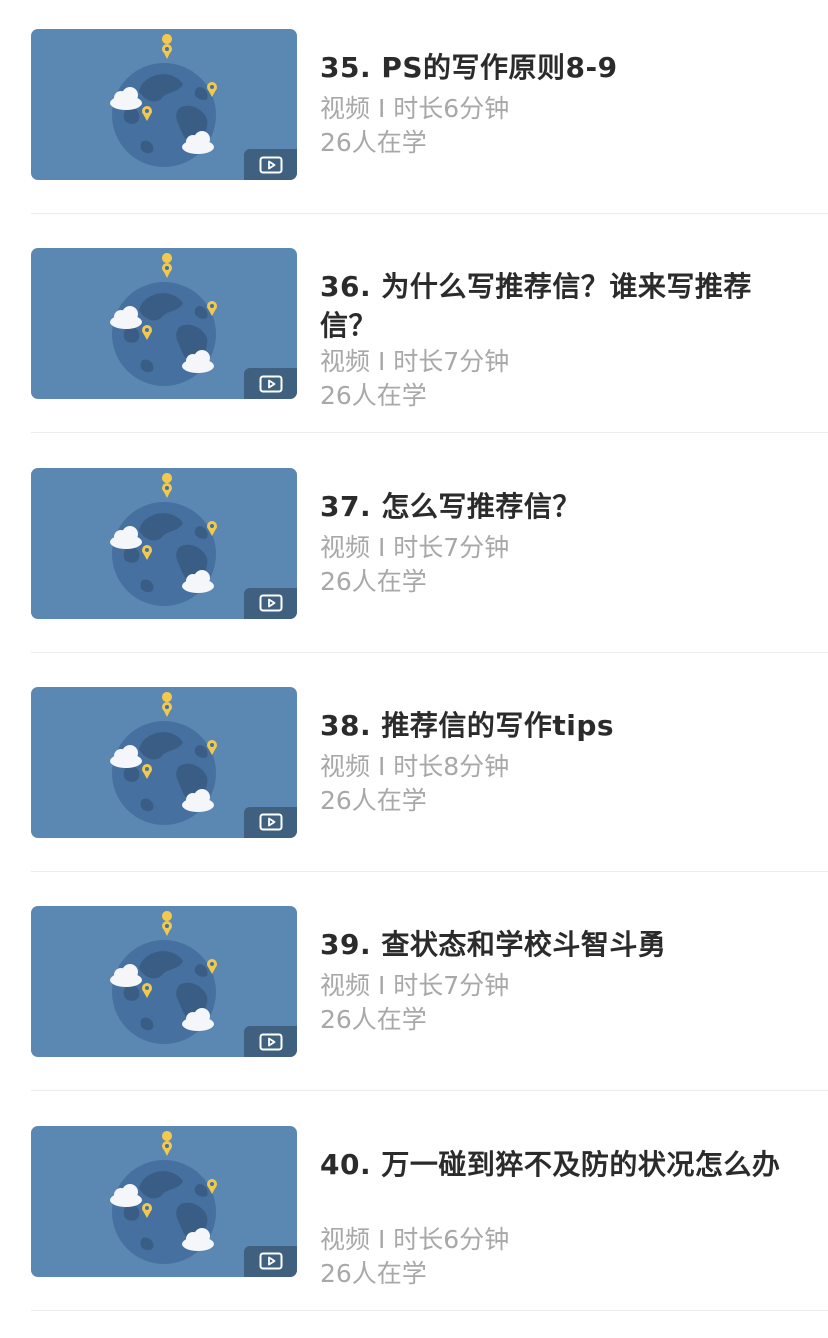  What do you see at coordinates (555, 725) in the screenshot?
I see `lesson-title: 38. 推荐信的写作tips` at bounding box center [555, 725].